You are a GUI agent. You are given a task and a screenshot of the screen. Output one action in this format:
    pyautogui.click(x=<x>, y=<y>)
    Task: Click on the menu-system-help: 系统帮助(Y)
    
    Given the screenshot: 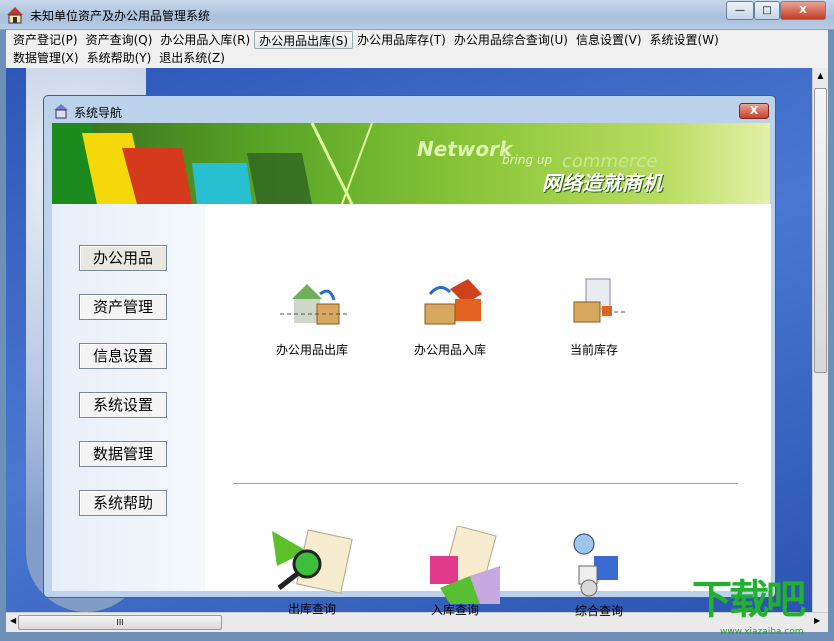 What is the action you would take?
    pyautogui.click(x=119, y=58)
    